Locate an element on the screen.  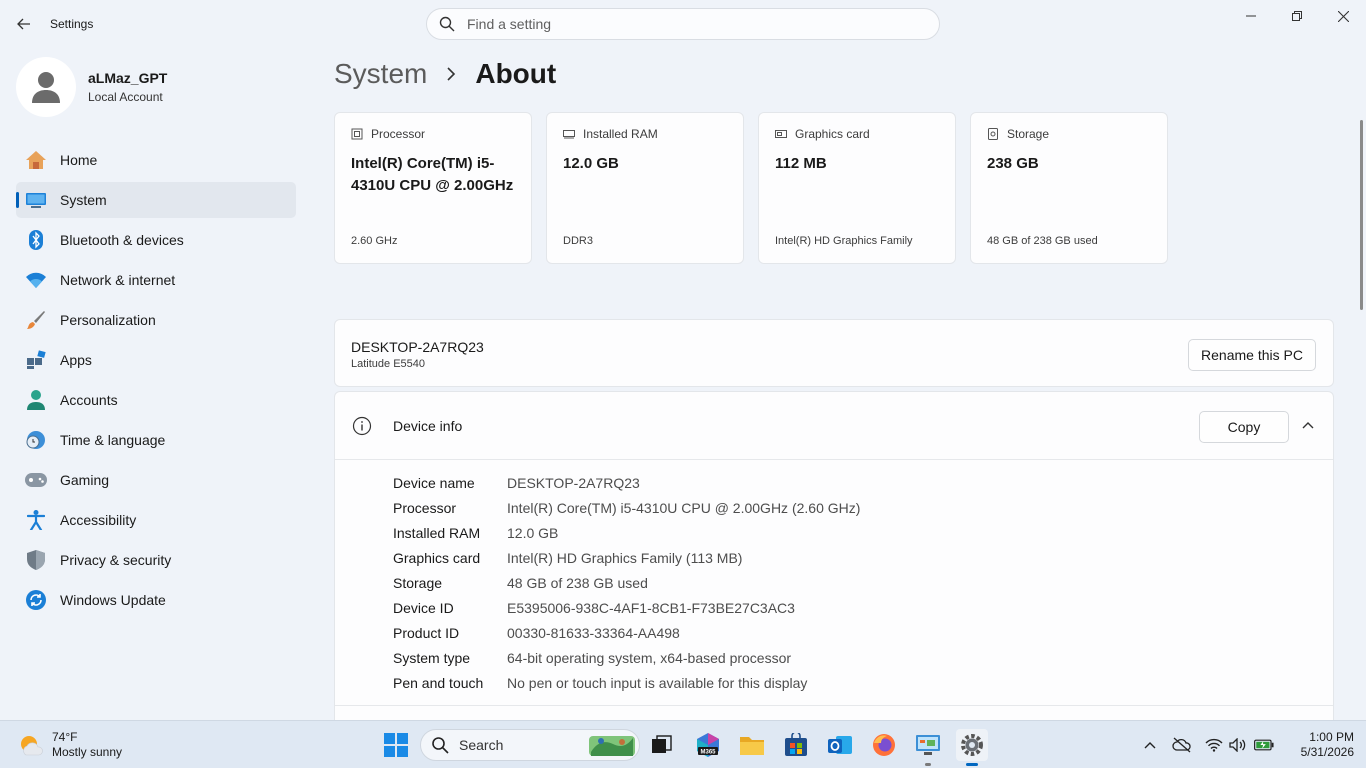
device-info-row: Storage 48 GB of 238 GB used is located at coordinates (626, 582).